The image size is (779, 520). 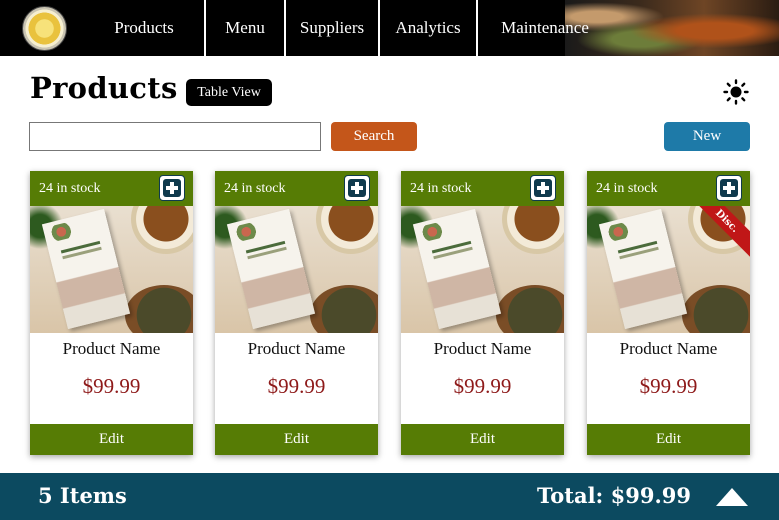 What do you see at coordinates (332, 28) in the screenshot?
I see `nav-item-suppliers: Suppliers` at bounding box center [332, 28].